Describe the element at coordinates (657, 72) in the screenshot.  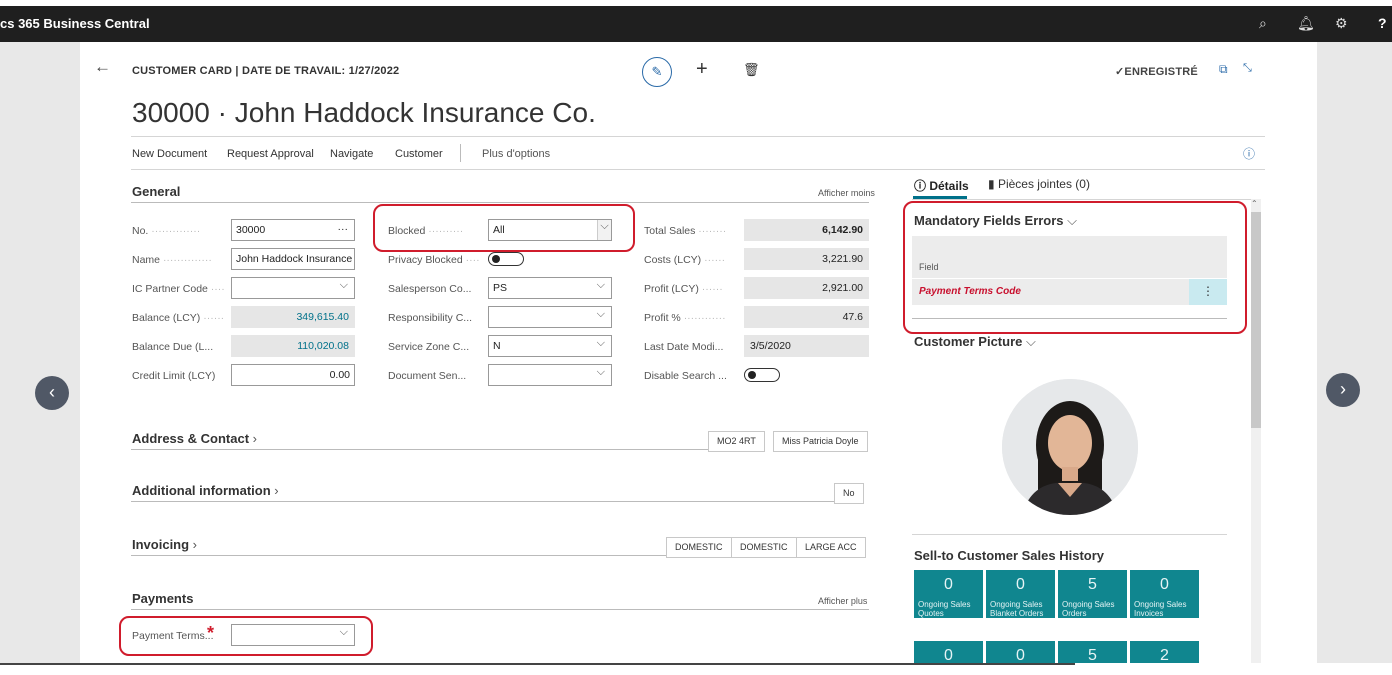
I see `edit-icon: ✎` at that location.